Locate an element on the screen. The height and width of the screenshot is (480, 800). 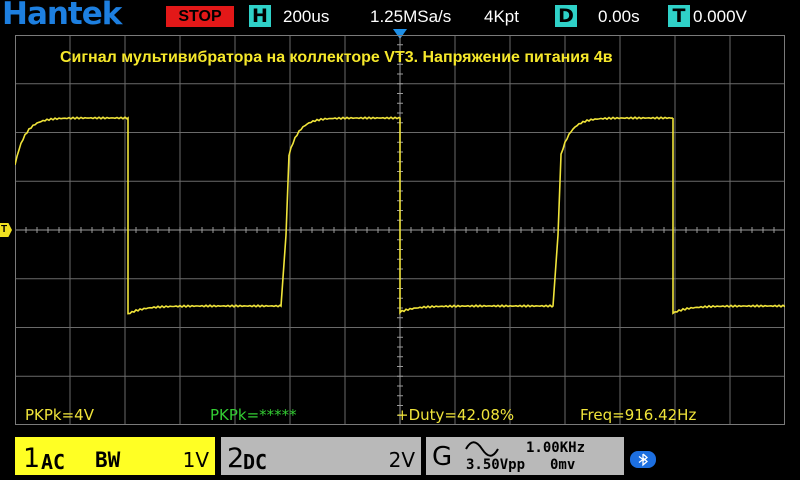
ch1-scale: 1V is located at coordinates (195, 460).